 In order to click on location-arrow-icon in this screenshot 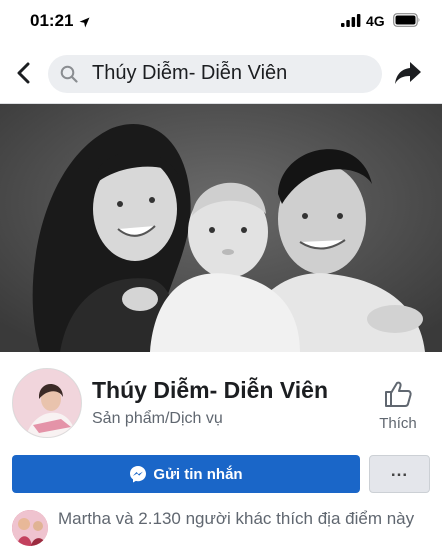, I will do `click(84, 24)`.